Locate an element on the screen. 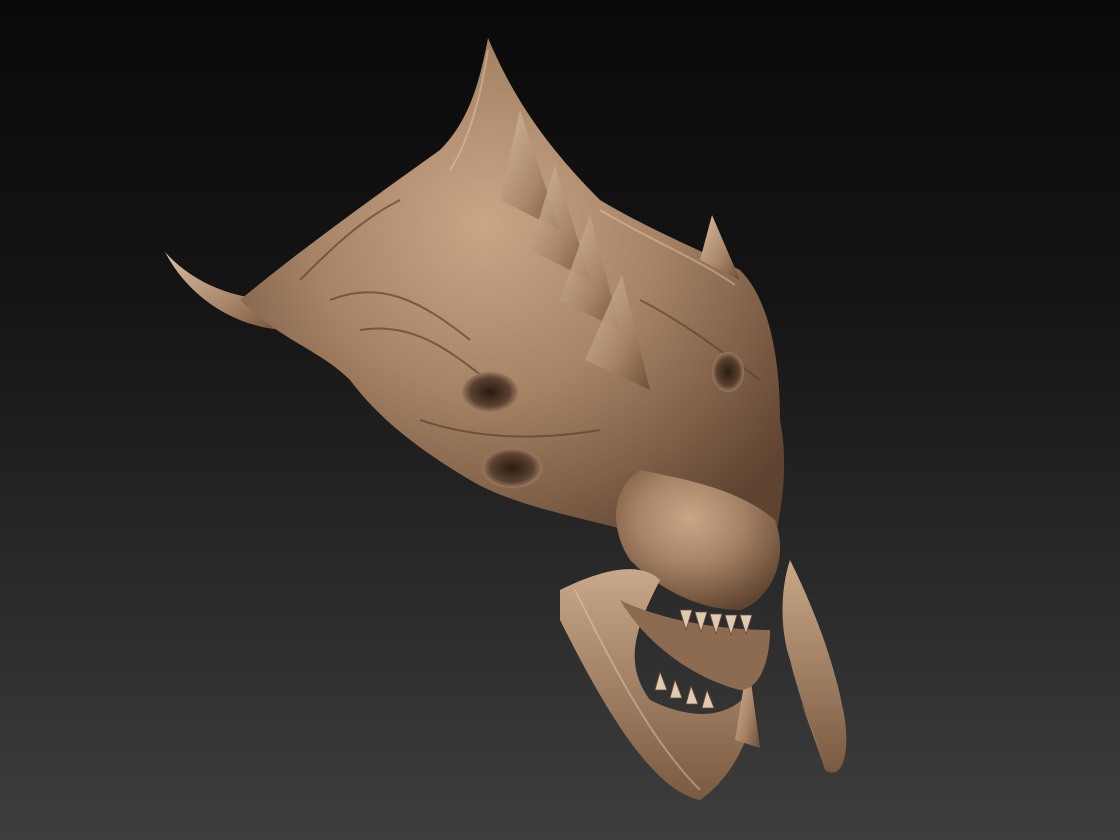 This screenshot has width=1120, height=840. eye-socket-upper is located at coordinates (490, 392).